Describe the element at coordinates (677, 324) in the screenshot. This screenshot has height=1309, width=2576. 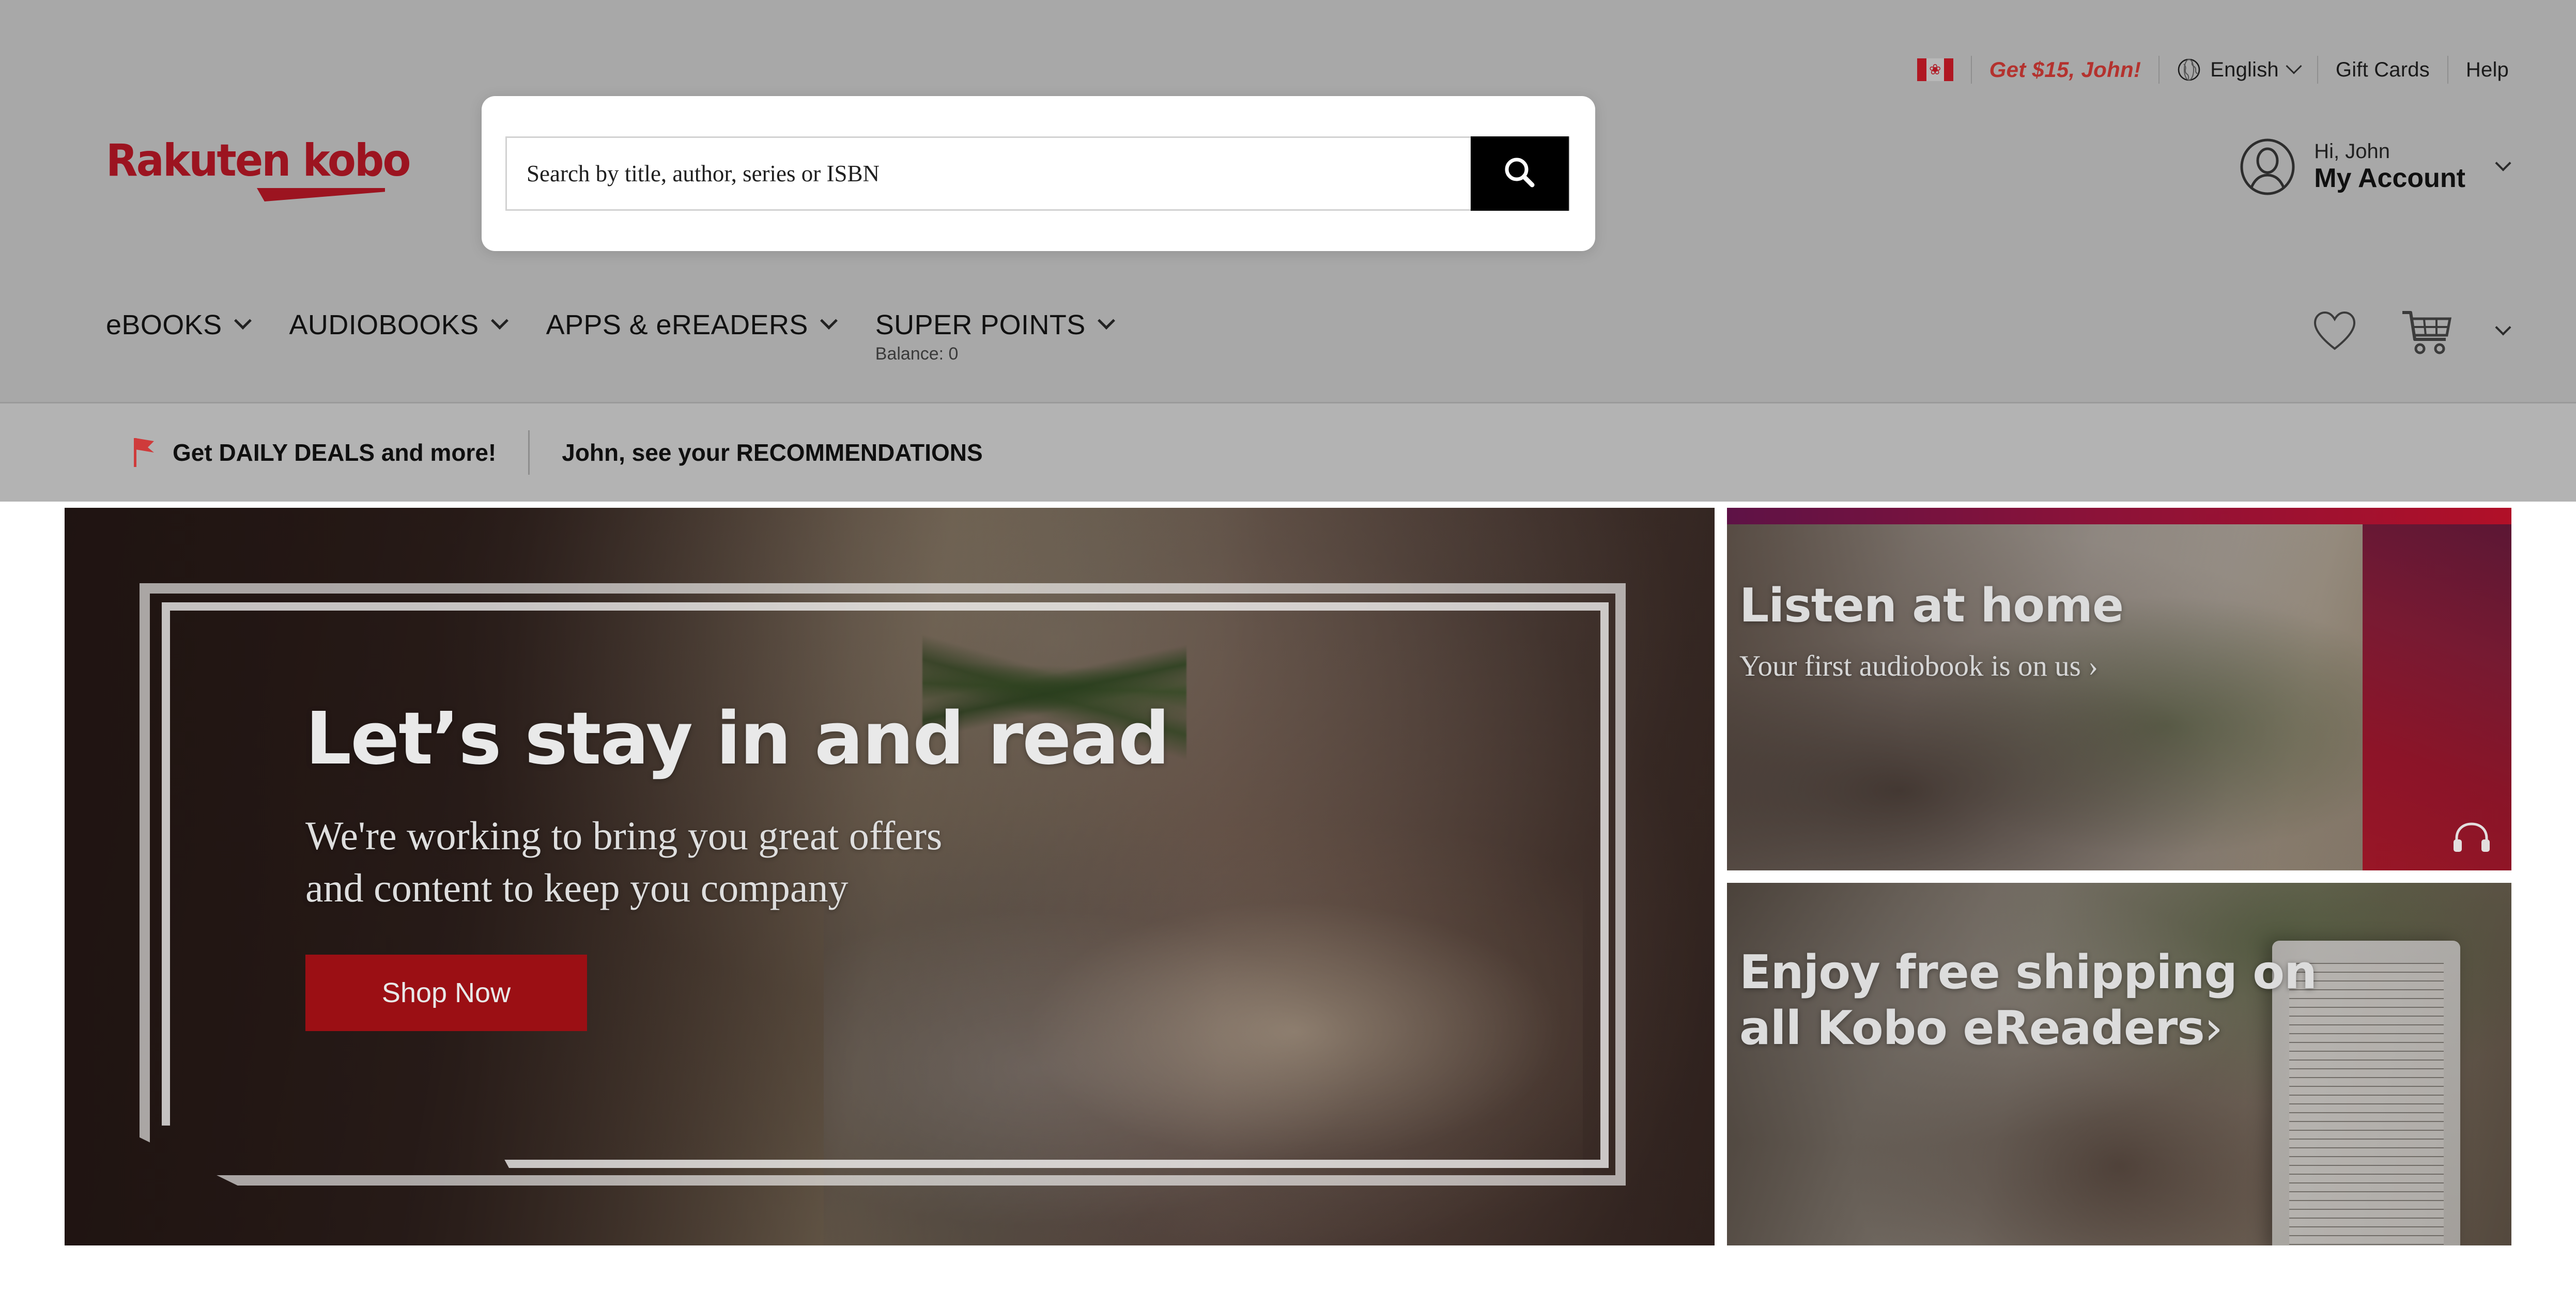
I see `nav-label: APPS & eREADERS` at that location.